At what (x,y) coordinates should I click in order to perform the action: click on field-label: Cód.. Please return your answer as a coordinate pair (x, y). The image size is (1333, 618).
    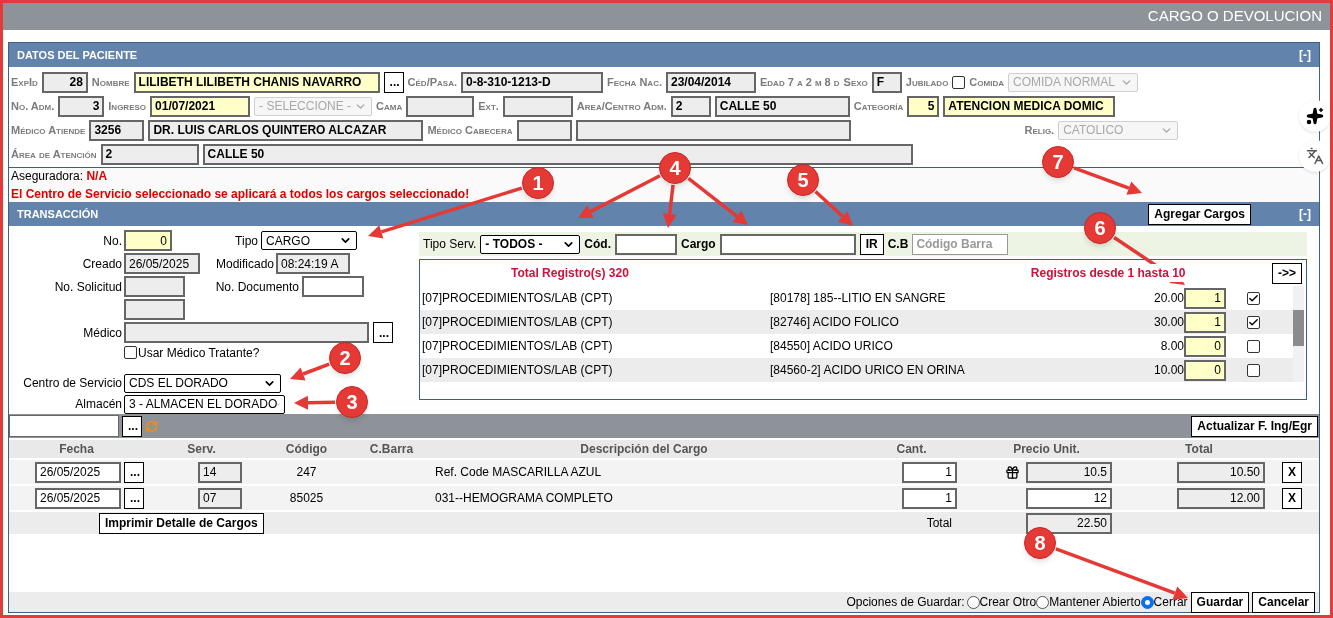
    Looking at the image, I should click on (598, 244).